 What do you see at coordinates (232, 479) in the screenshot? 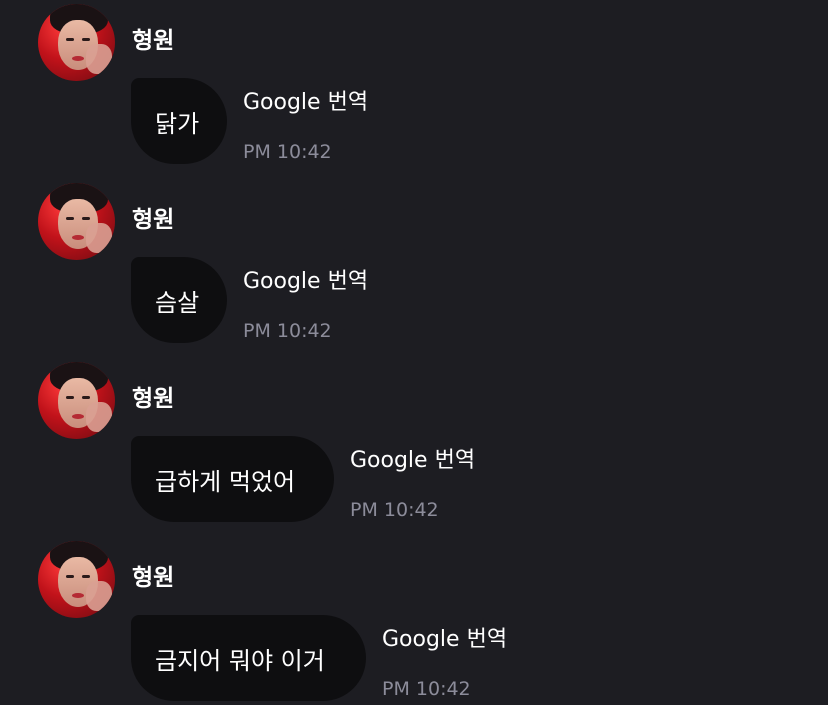
I see `message-bubble: 급하게 먹었어` at bounding box center [232, 479].